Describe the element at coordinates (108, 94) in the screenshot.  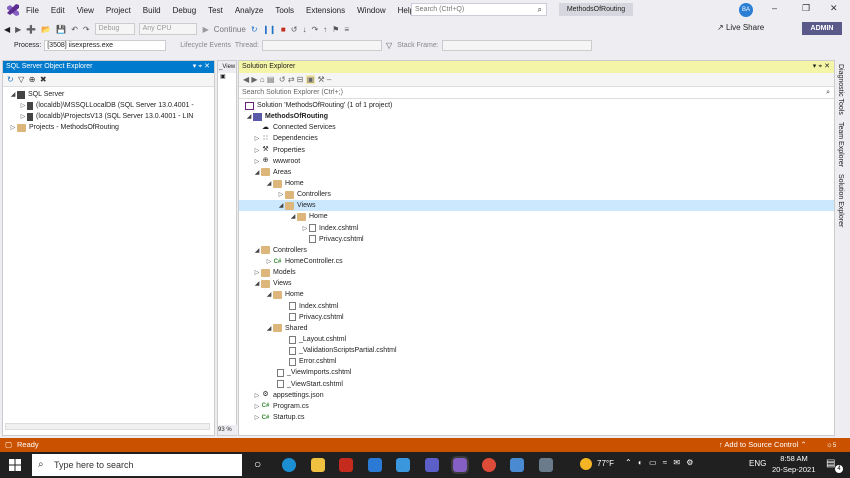
I see `tree-item-sql-server: ◢ SQL Server` at that location.